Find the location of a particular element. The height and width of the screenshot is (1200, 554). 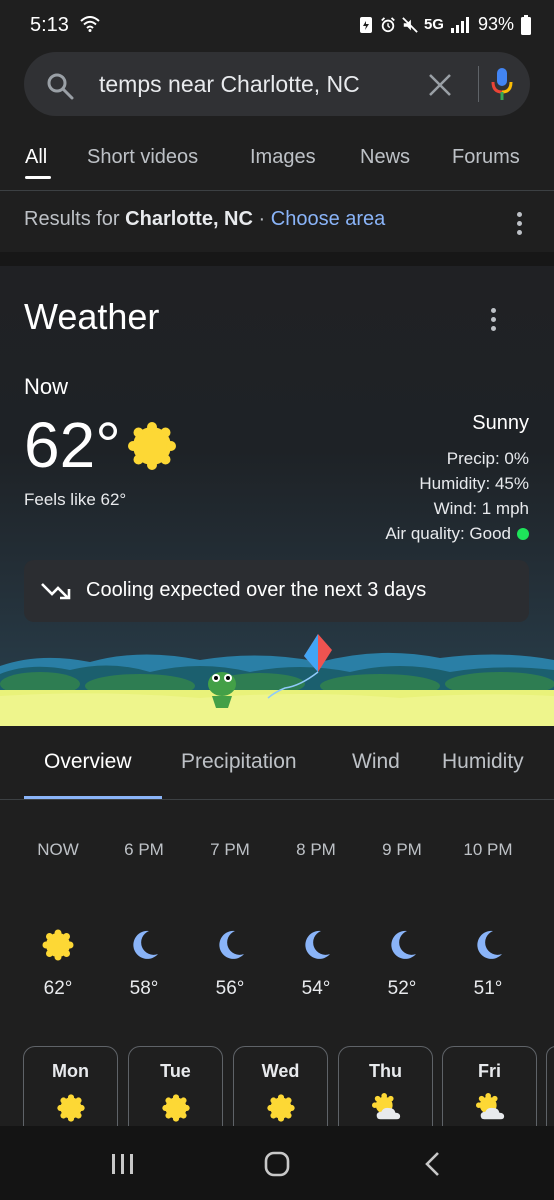

tab-humidity: Humidity is located at coordinates (483, 762).